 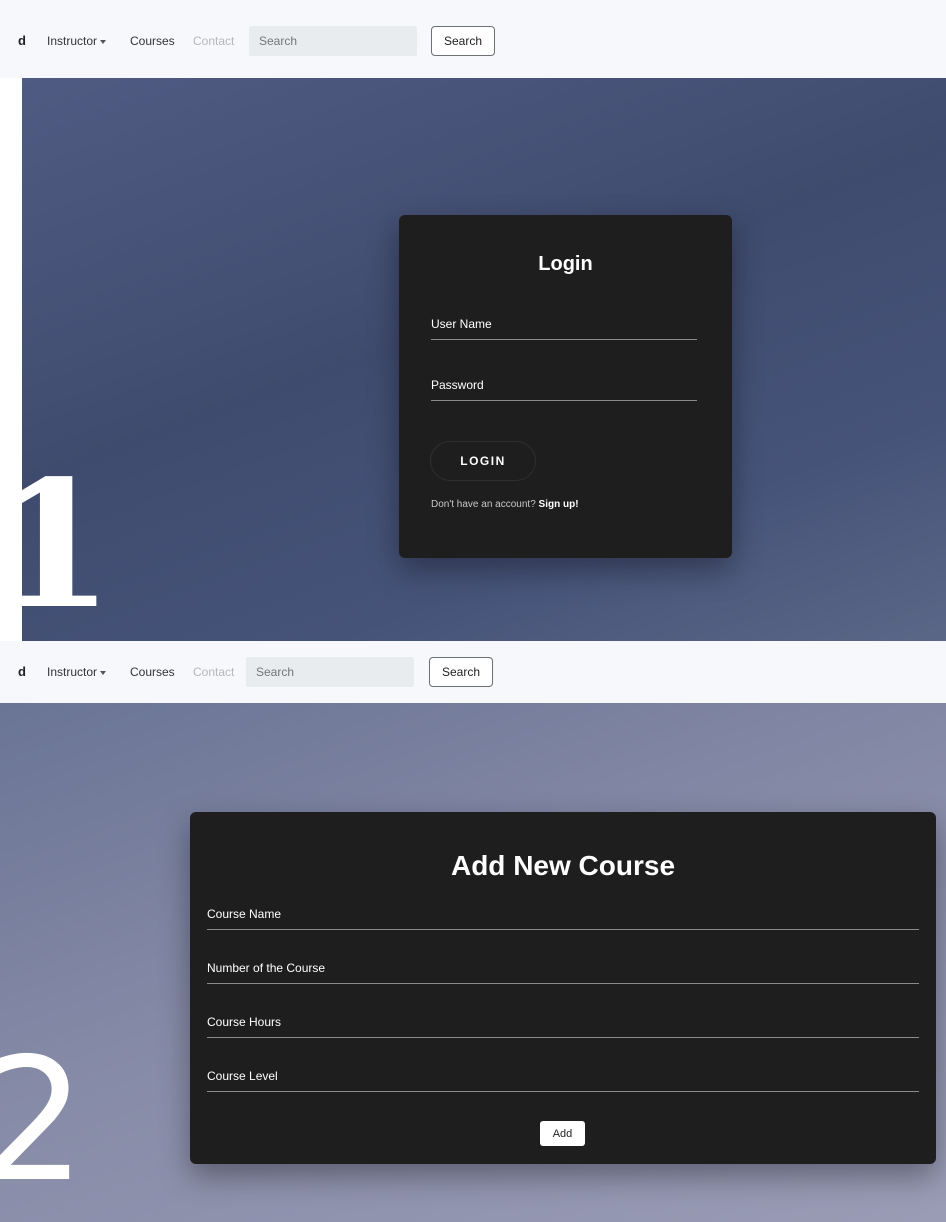 I want to click on password-field, so click(x=564, y=388).